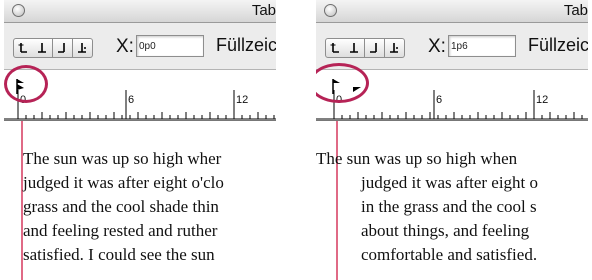  What do you see at coordinates (121, 206) in the screenshot?
I see `text-line: grass and the cool shade thin` at bounding box center [121, 206].